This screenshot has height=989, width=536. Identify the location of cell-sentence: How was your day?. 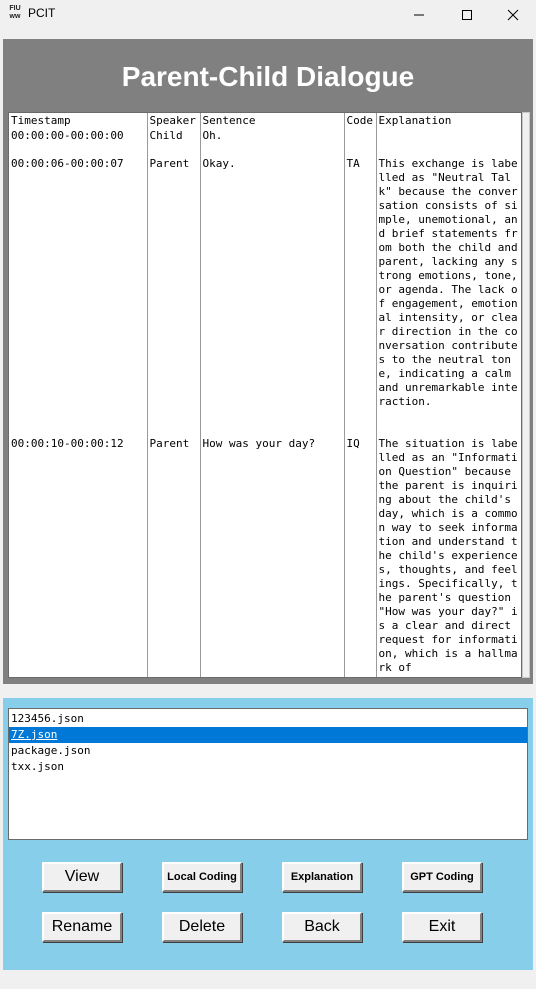
(271, 556).